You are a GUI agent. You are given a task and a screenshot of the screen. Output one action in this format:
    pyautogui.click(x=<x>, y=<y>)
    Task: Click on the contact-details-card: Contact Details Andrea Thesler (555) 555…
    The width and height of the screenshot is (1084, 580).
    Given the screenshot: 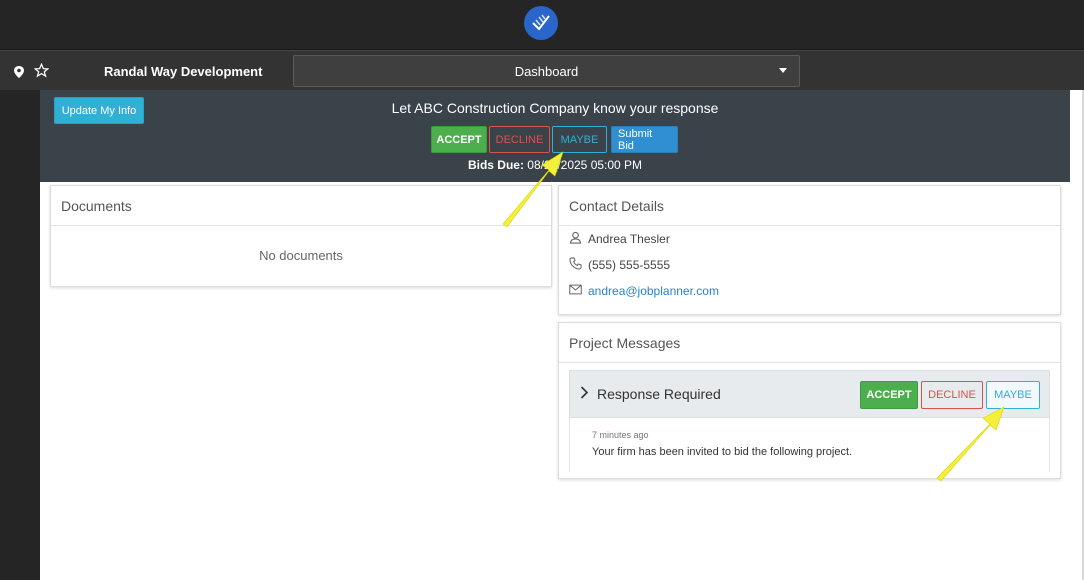 What is the action you would take?
    pyautogui.click(x=809, y=250)
    